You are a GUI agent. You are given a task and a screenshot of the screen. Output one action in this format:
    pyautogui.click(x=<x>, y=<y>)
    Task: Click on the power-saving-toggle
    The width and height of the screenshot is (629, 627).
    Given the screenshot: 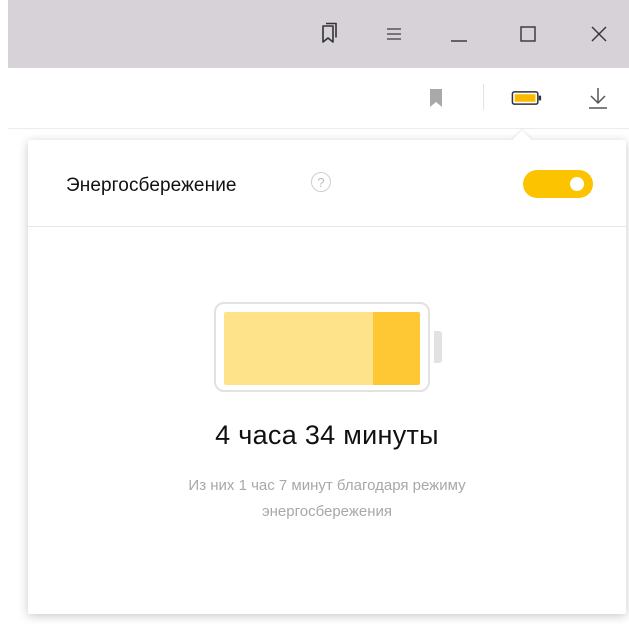 What is the action you would take?
    pyautogui.click(x=558, y=184)
    